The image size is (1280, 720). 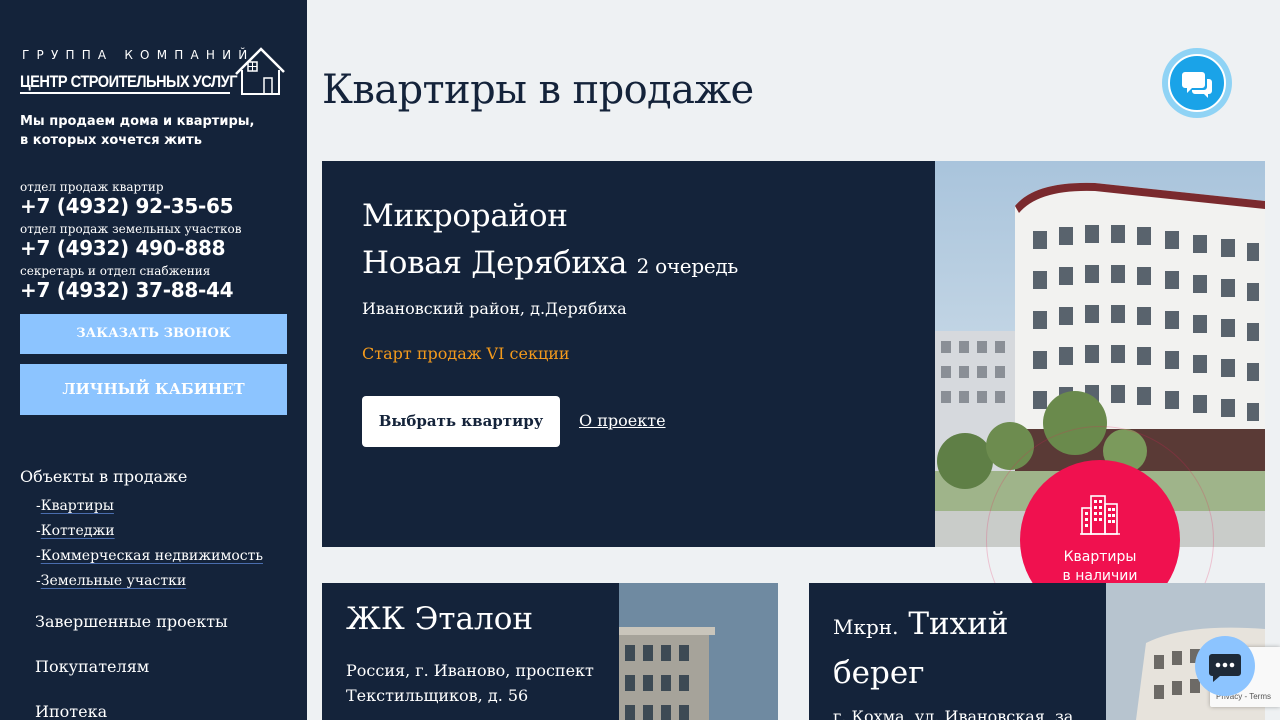 I want to click on company-logo: ГРУППА КОМПАНИЙ ЦЕНТР СТРОИТЕЛЬНЫХ УСЛУГ, so click(x=153, y=71).